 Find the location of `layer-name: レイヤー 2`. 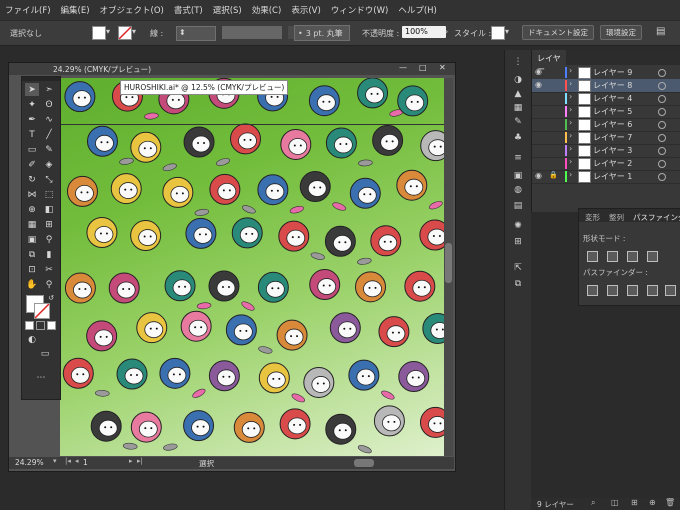

layer-name: レイヤー 2 is located at coordinates (612, 163).